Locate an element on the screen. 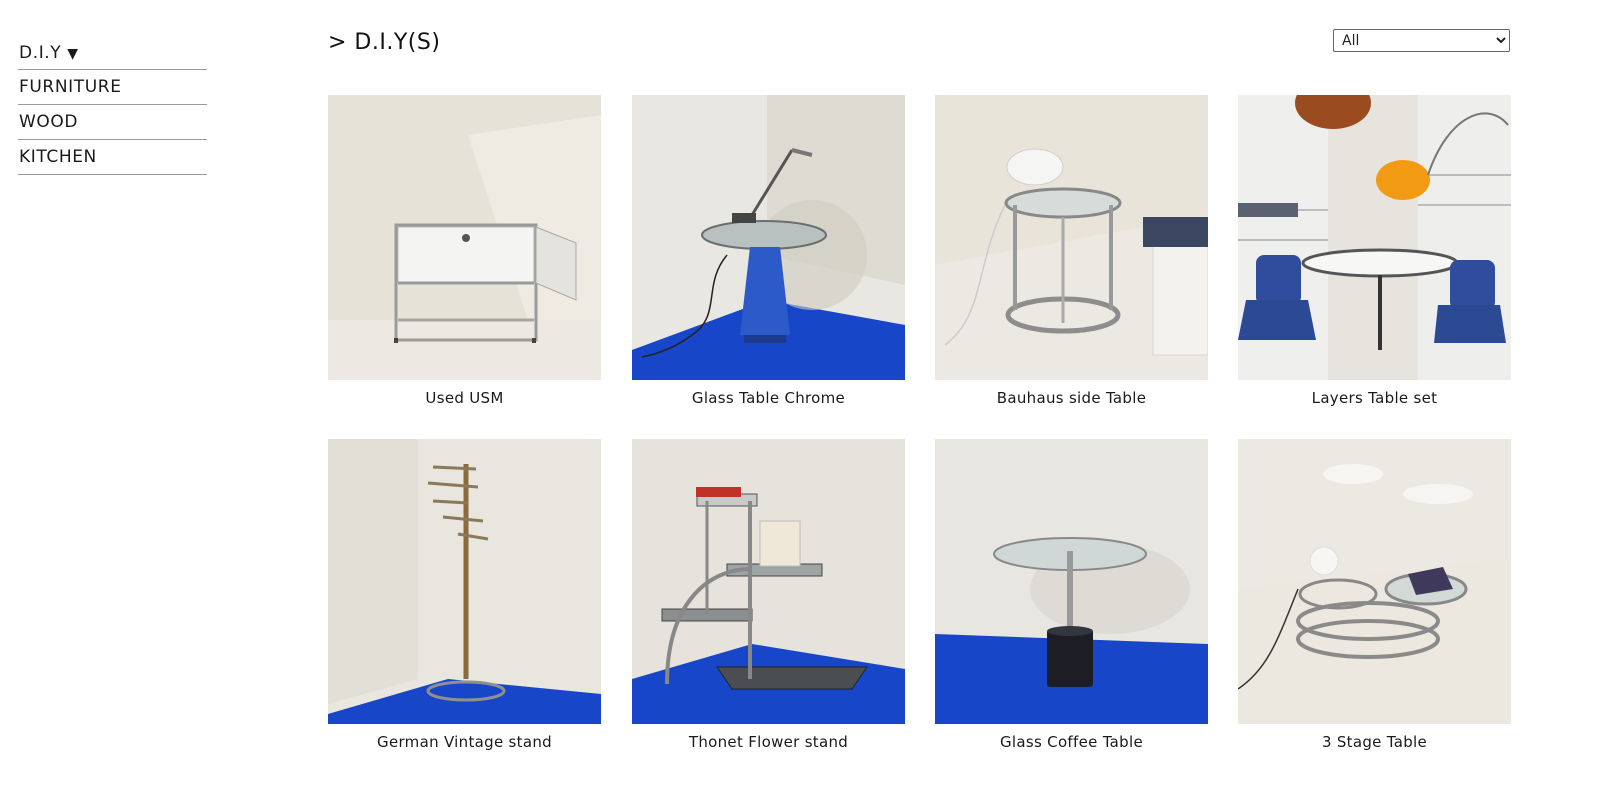 This screenshot has width=1600, height=804. product-name: Used USM is located at coordinates (464, 398).